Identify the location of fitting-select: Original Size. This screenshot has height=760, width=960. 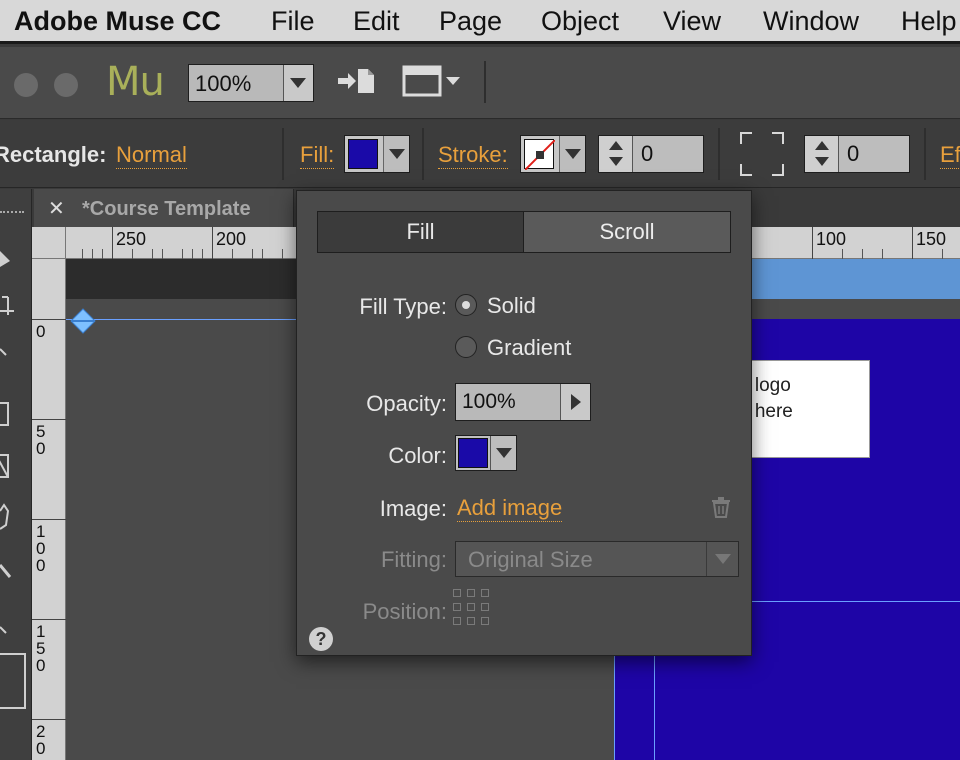
(597, 559).